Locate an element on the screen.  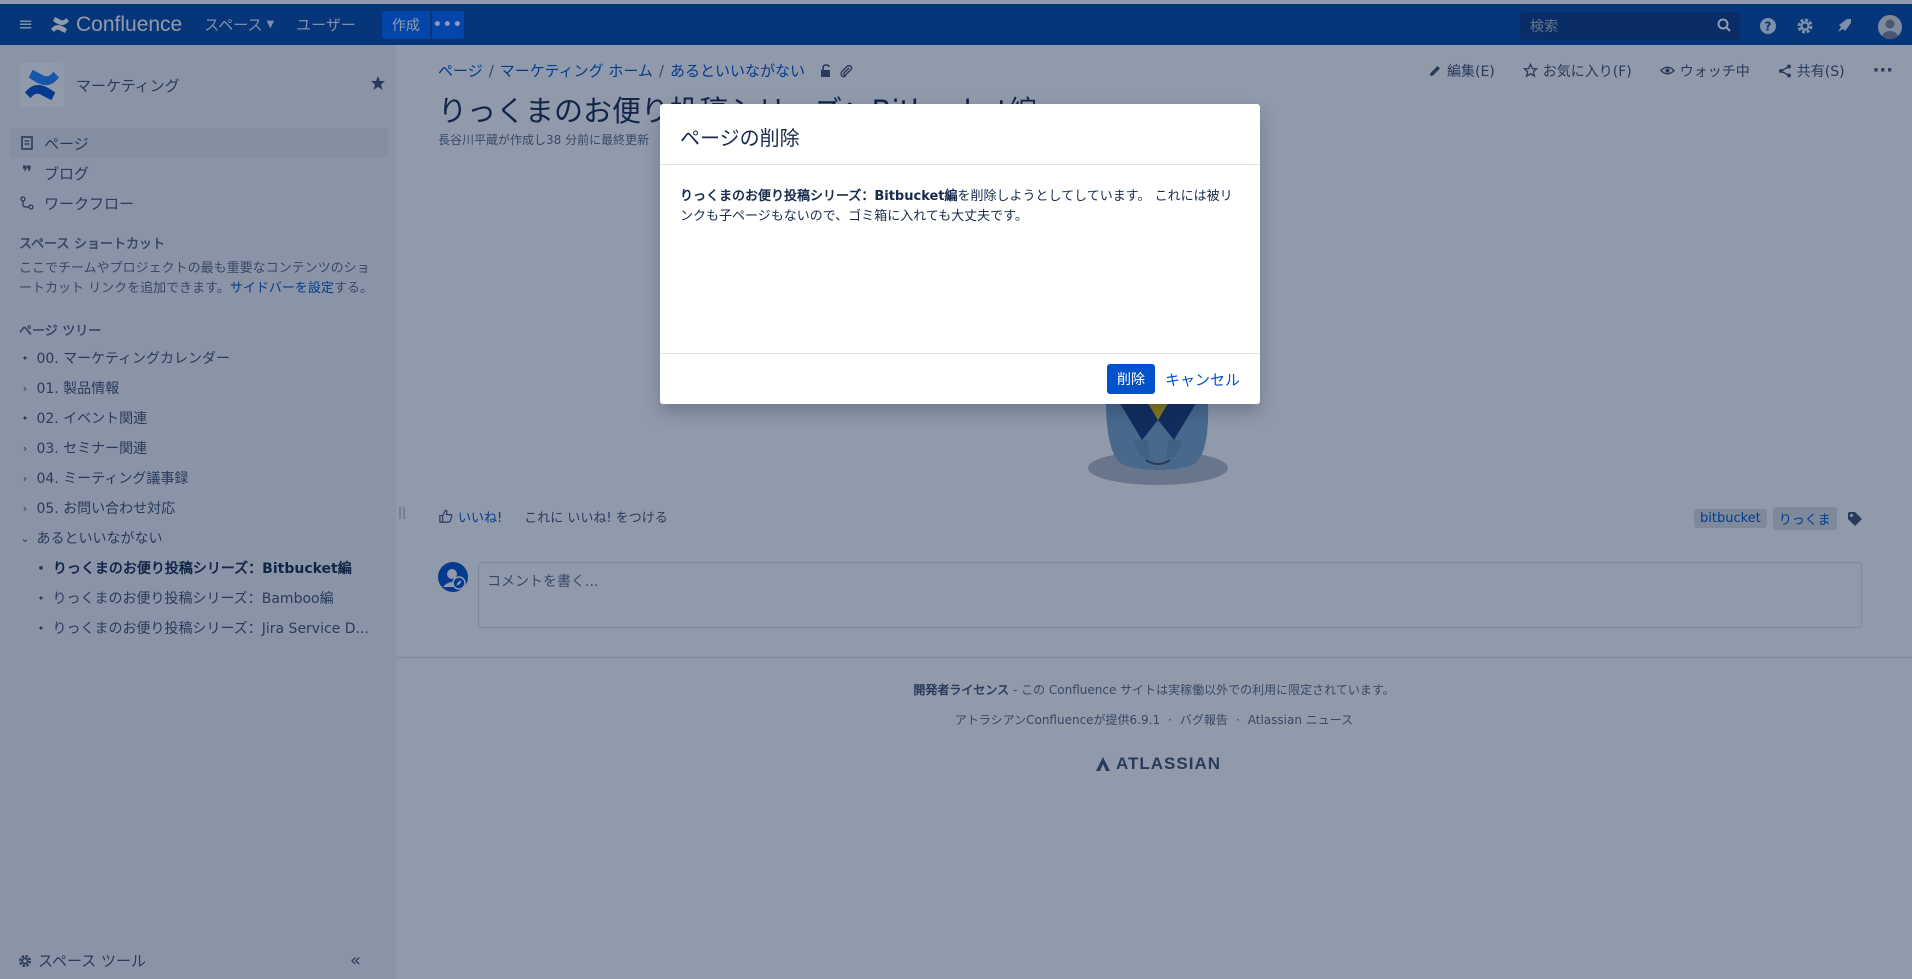
delete-button: 削除 is located at coordinates (1130, 379).